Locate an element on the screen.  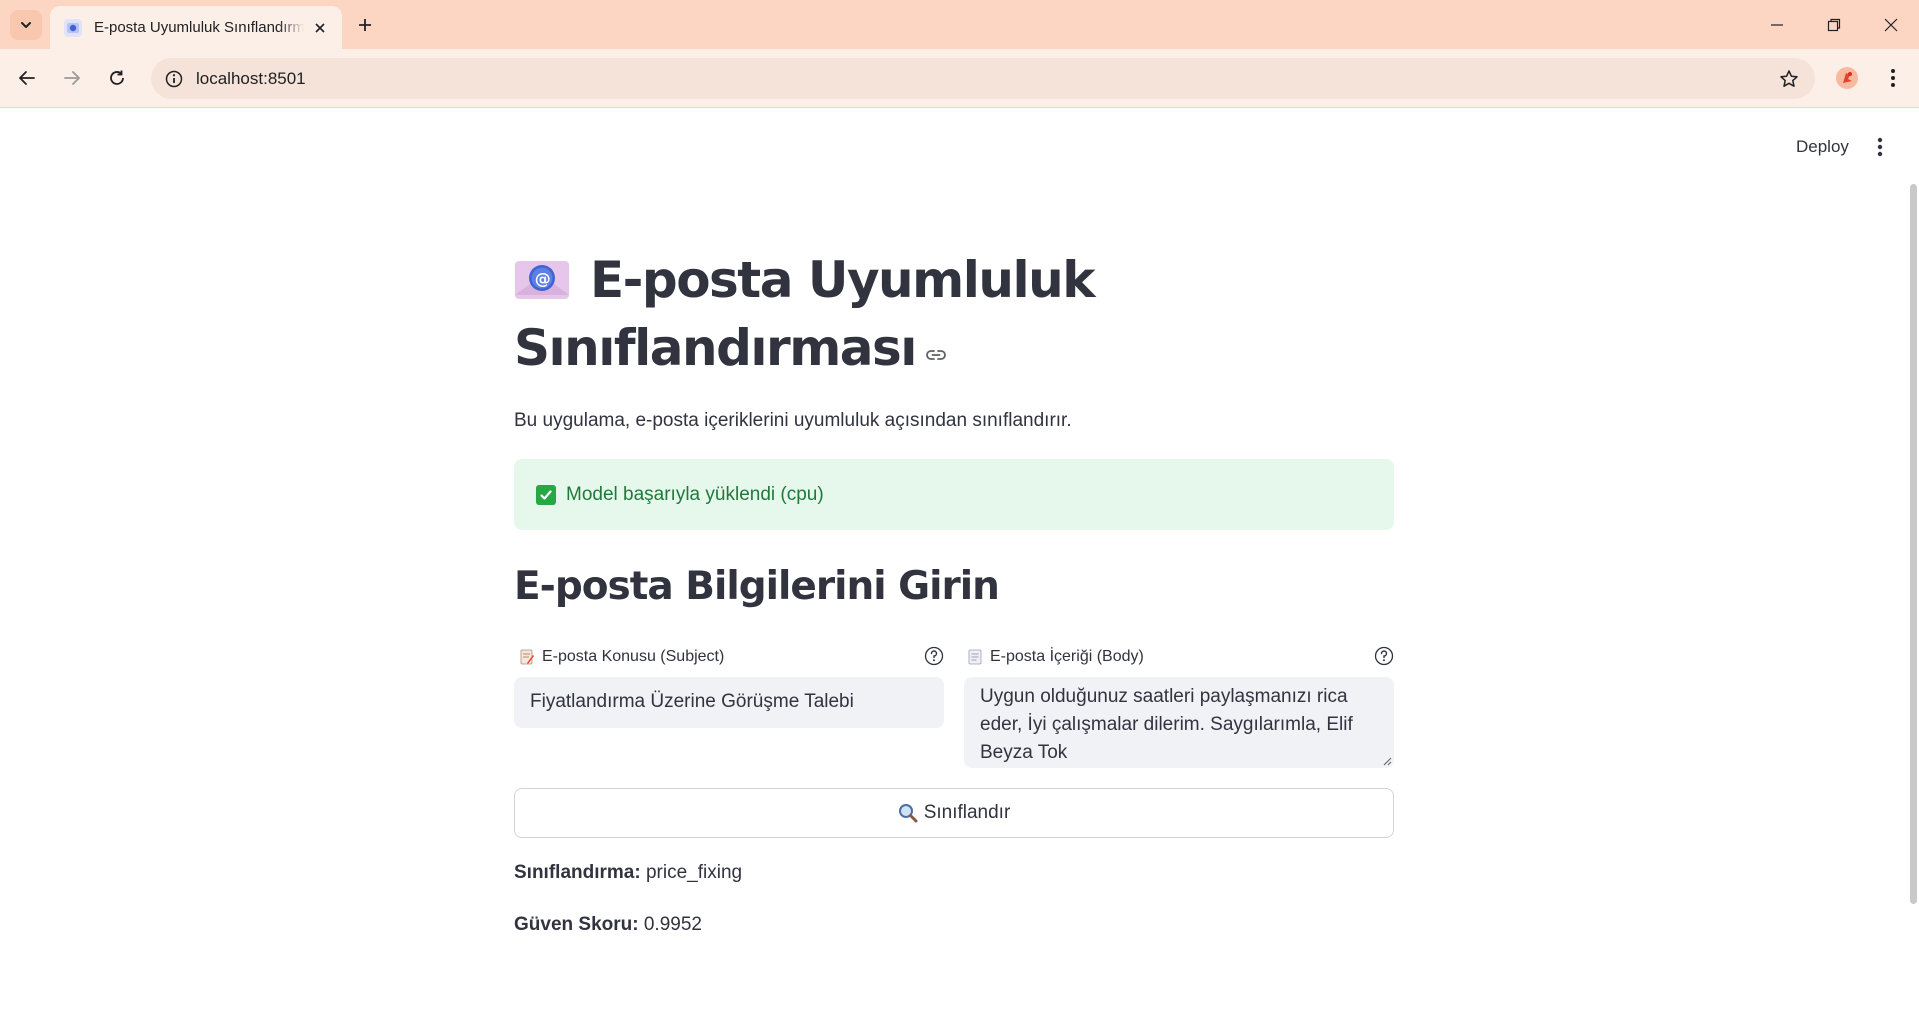
bookmark-star-icon is located at coordinates (1789, 79).